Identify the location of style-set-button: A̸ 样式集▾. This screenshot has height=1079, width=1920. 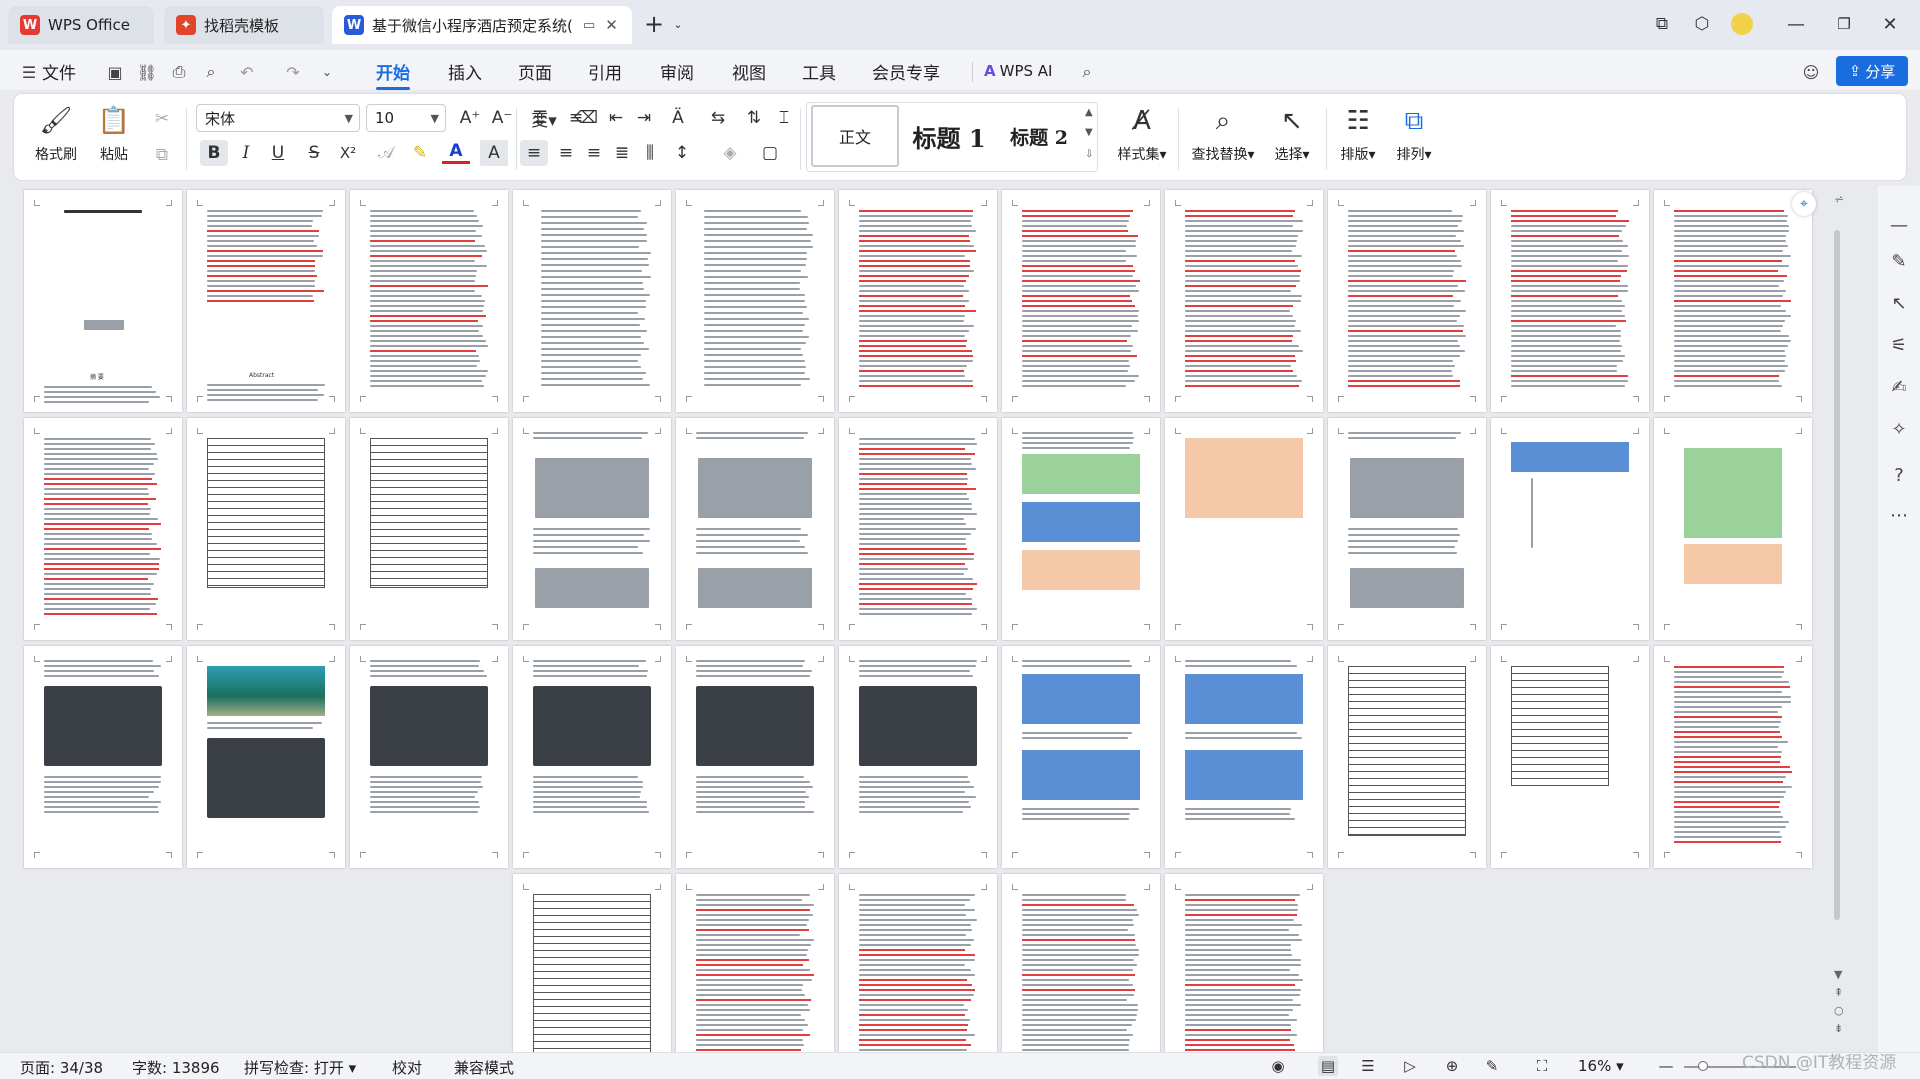
(1142, 138).